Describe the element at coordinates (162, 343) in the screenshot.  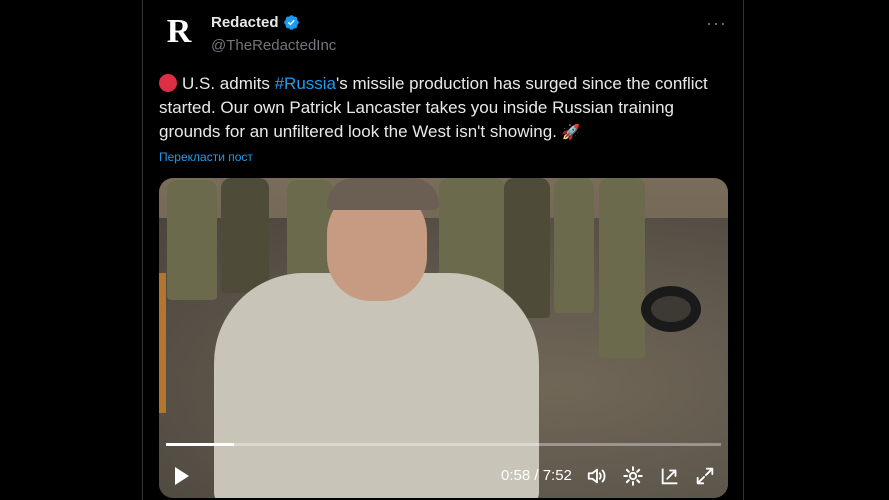
I see `video-post` at that location.